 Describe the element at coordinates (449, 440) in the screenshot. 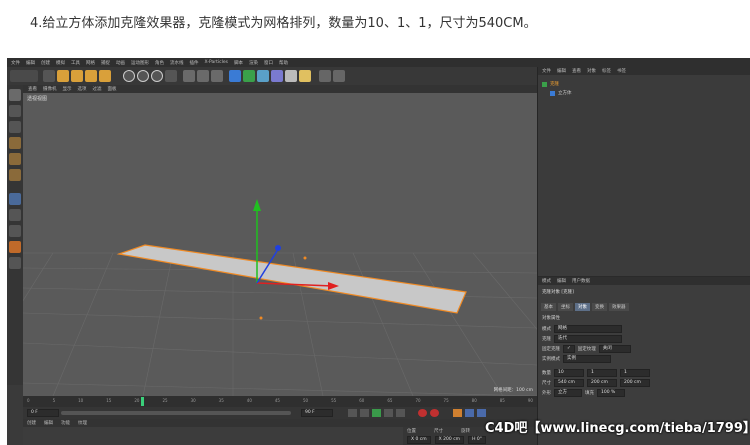

I see `coords-size-x: X 200 cm` at that location.